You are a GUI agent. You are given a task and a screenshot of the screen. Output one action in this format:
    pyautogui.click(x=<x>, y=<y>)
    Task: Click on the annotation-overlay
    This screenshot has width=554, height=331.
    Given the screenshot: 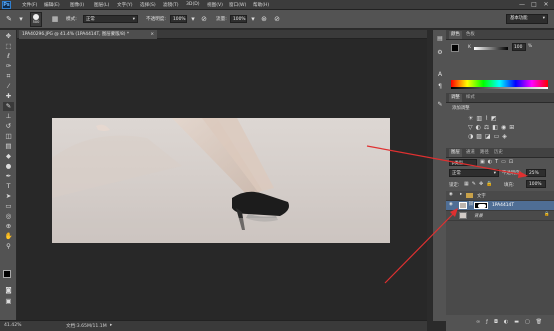 What is the action you would take?
    pyautogui.click(x=447, y=214)
    